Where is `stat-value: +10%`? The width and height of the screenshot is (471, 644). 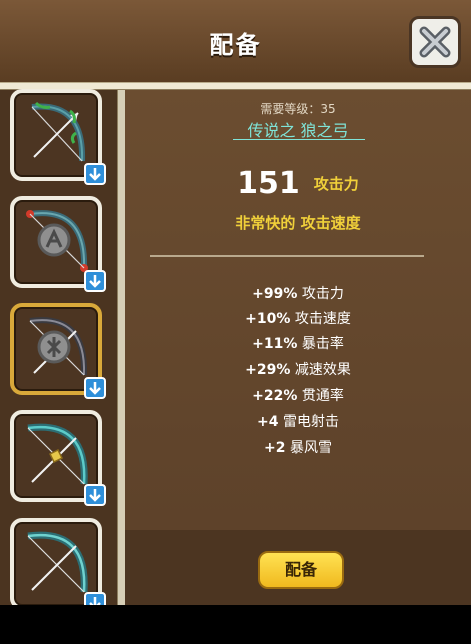 stat-value: +10% is located at coordinates (268, 319).